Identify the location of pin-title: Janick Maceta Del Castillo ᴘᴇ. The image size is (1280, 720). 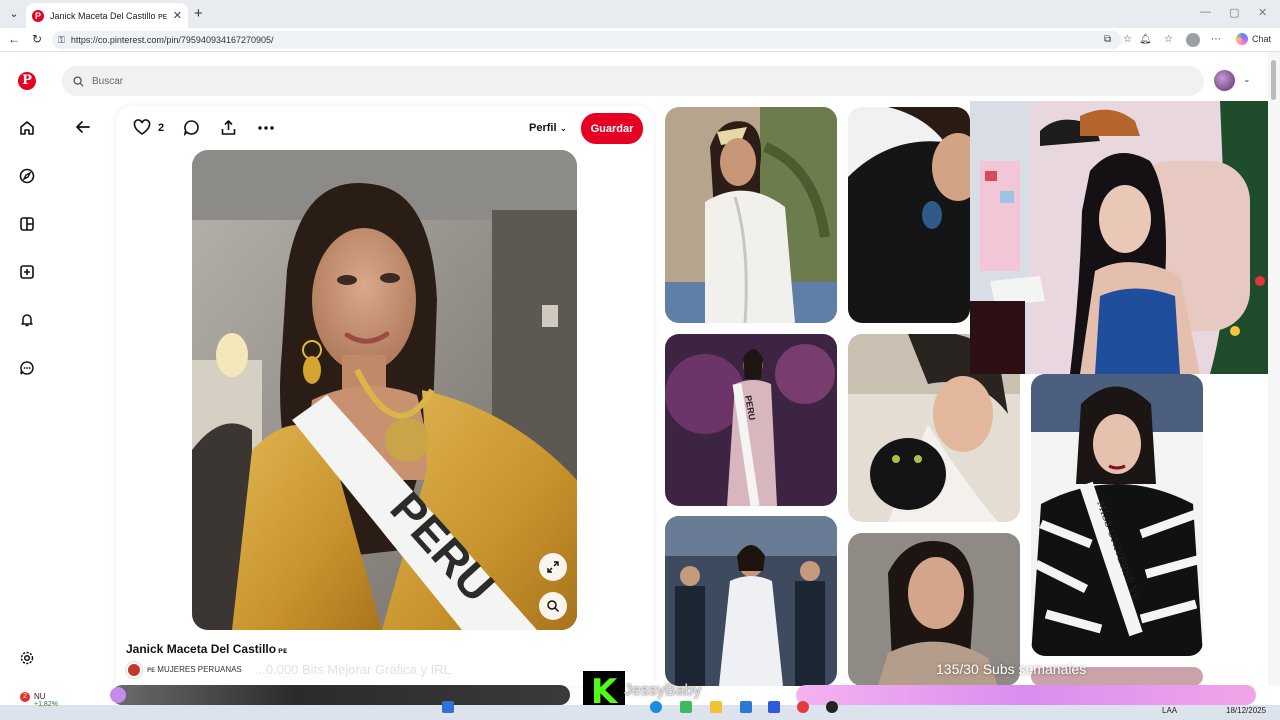
(206, 649).